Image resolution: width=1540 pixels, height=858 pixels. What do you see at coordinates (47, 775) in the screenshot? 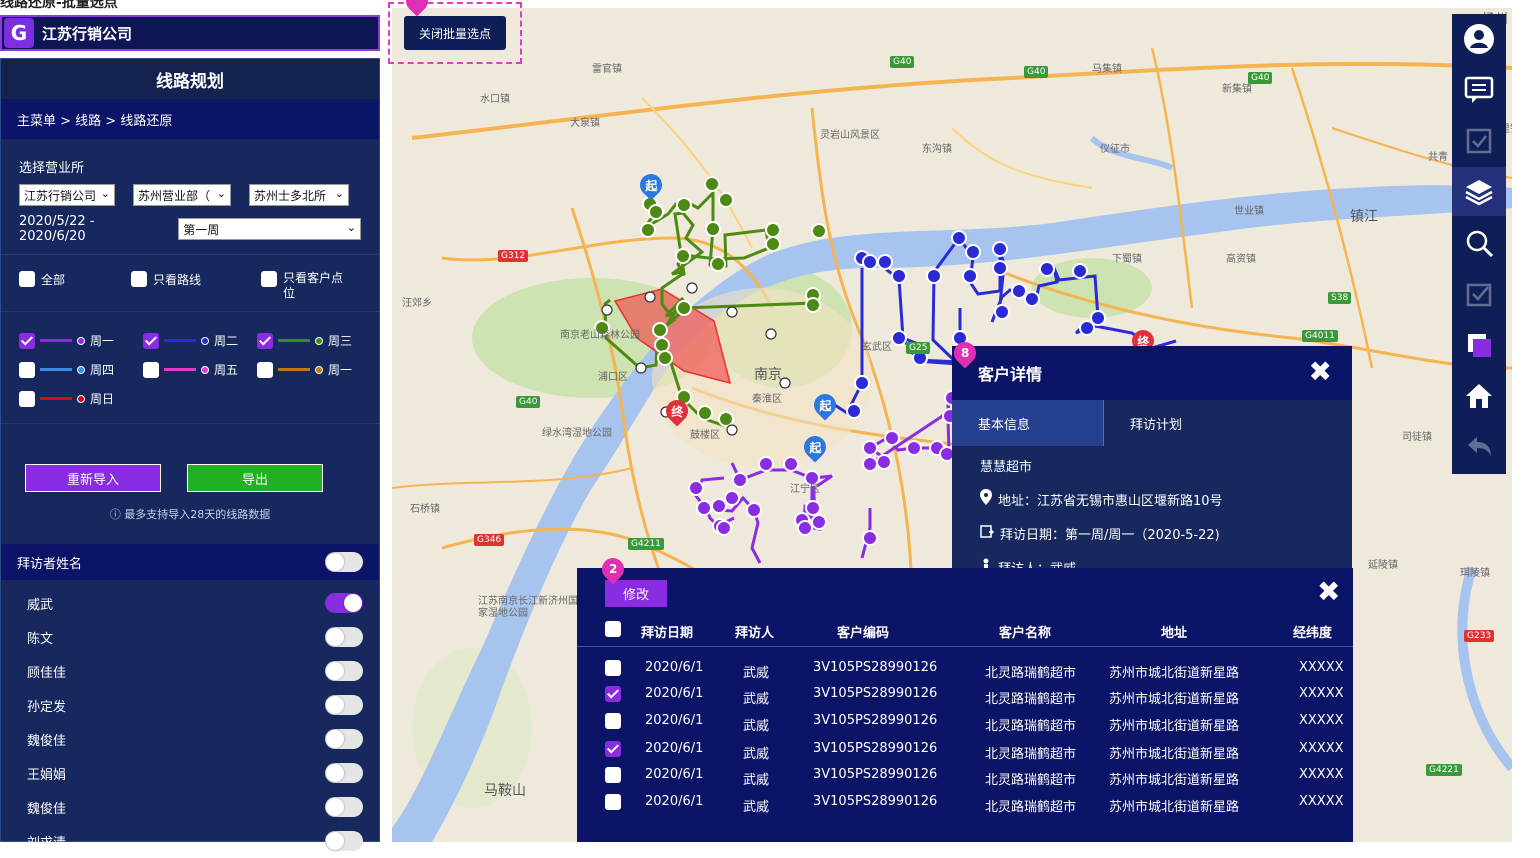
I see `visitor-name: 王娟娟` at bounding box center [47, 775].